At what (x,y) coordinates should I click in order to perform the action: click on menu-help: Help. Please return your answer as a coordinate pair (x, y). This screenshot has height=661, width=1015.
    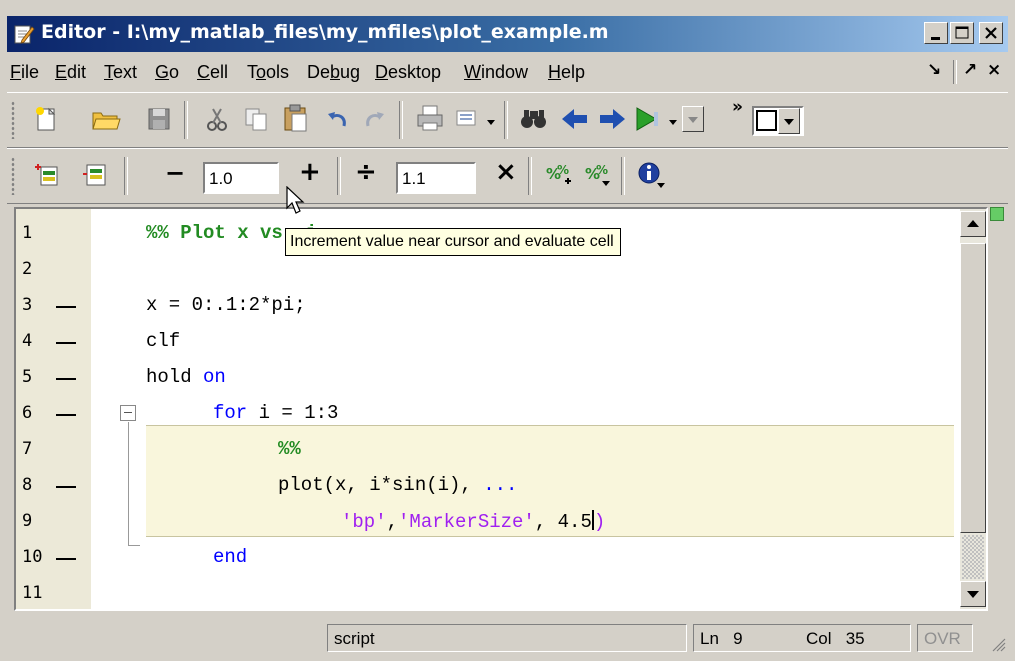
    Looking at the image, I should click on (566, 72).